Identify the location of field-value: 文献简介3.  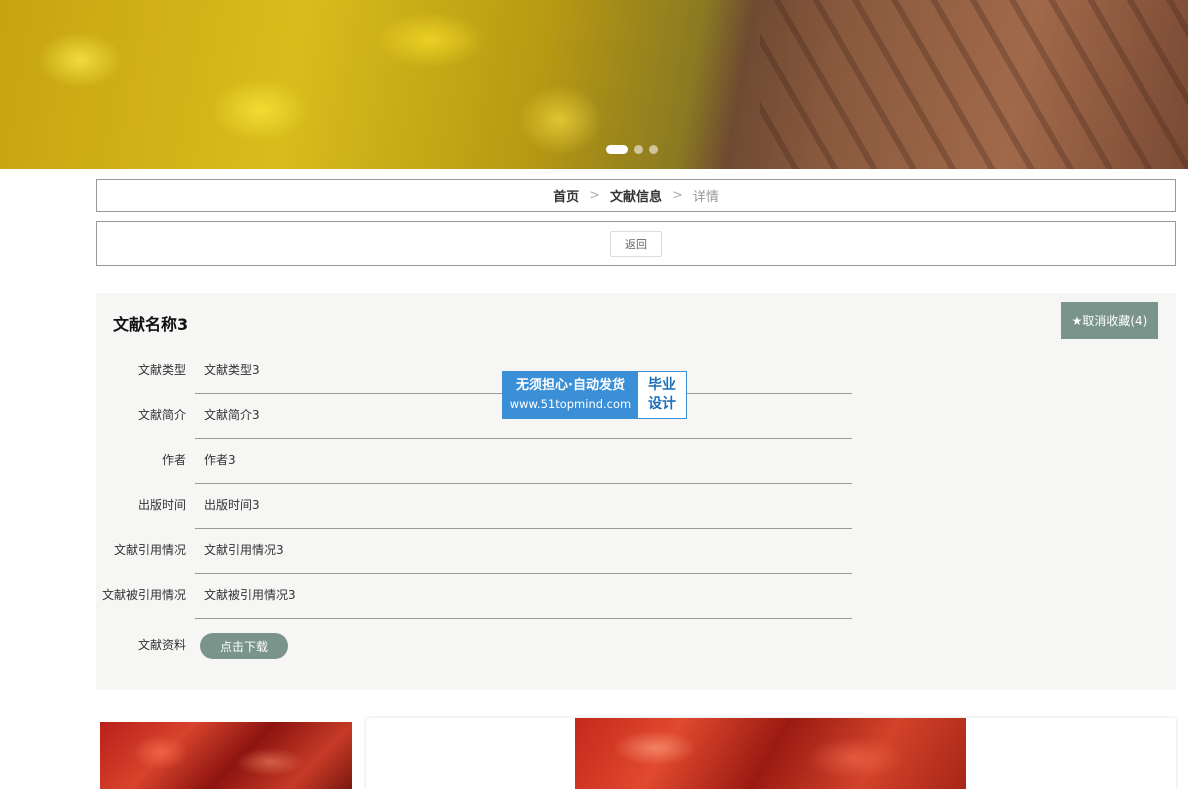
(232, 415).